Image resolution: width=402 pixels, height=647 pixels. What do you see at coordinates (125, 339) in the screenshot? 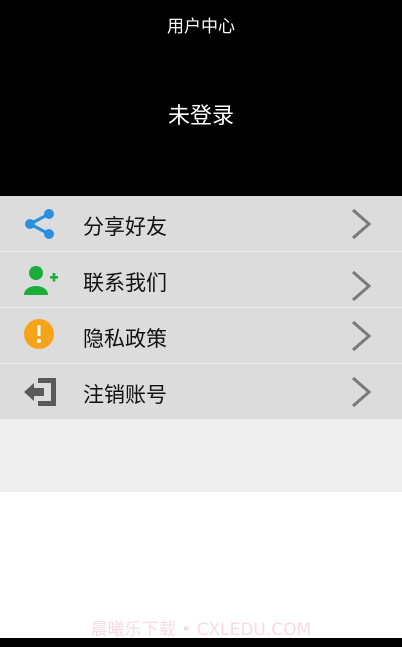
I see `menu-item-label: 隐私政策` at bounding box center [125, 339].